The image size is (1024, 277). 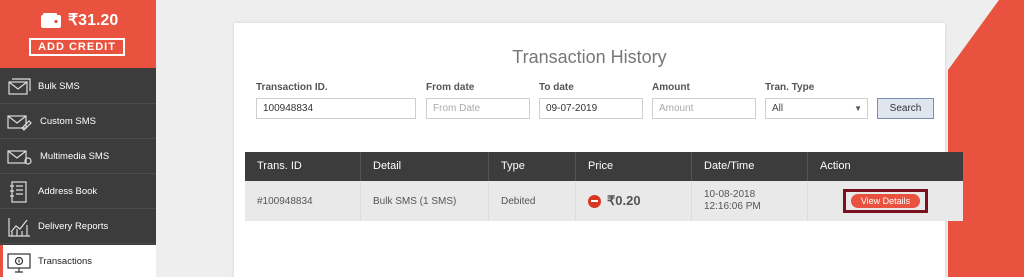 I want to click on cell-trans-id: #100948834, so click(x=303, y=201).